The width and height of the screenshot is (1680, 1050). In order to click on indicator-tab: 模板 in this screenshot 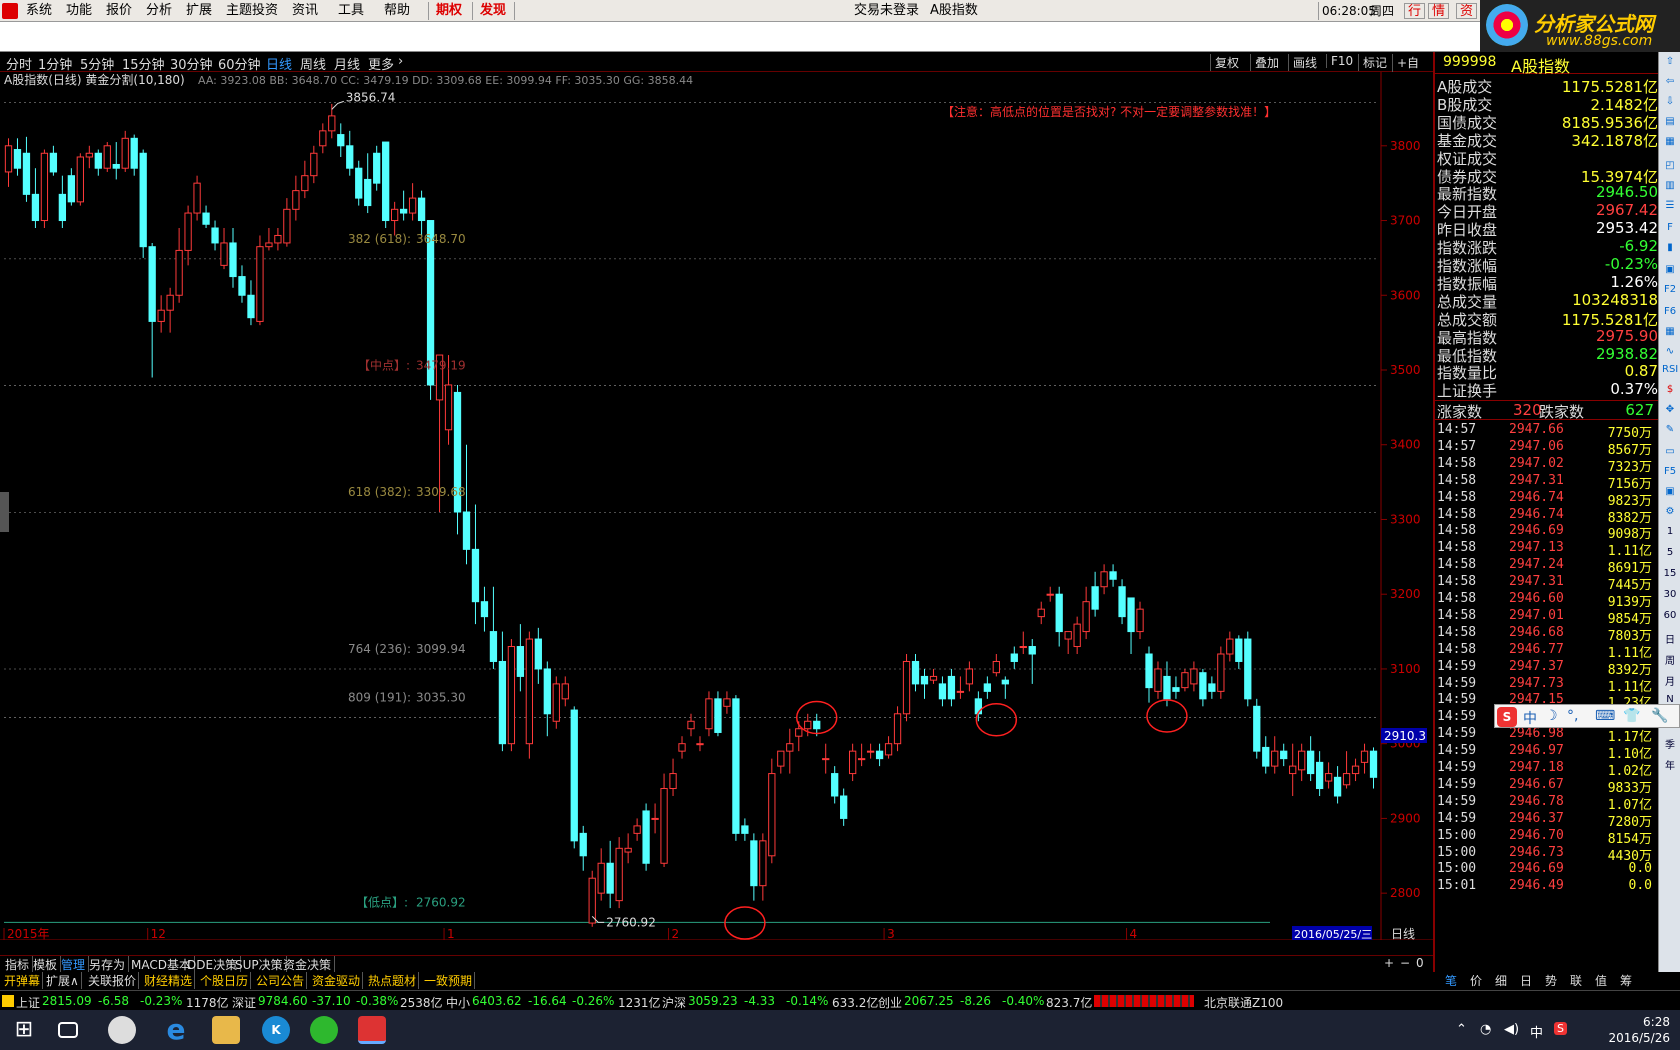, I will do `click(46, 964)`.